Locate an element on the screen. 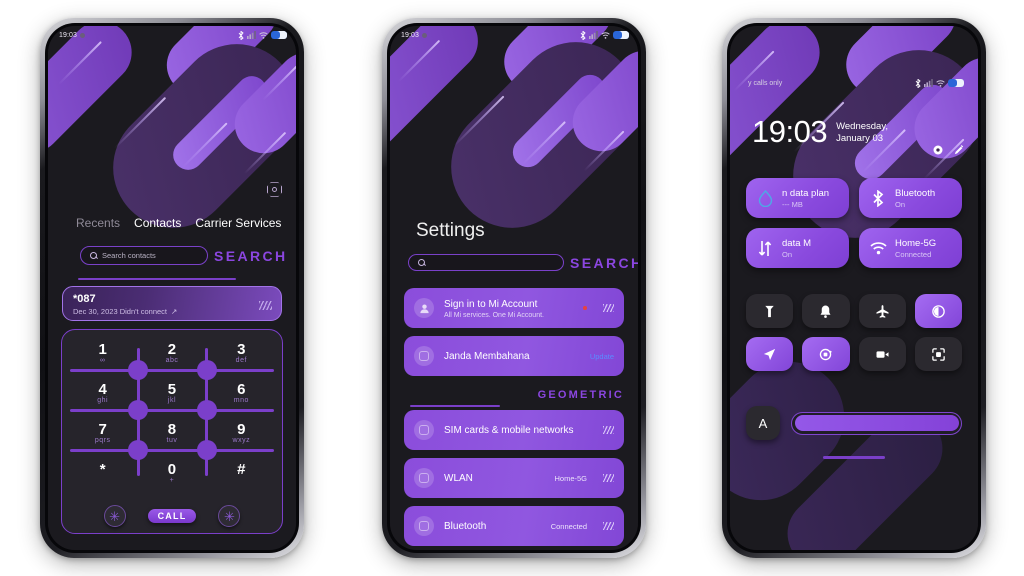 Image resolution: width=1024 pixels, height=576 pixels. settings-gear-icon is located at coordinates (274, 189).